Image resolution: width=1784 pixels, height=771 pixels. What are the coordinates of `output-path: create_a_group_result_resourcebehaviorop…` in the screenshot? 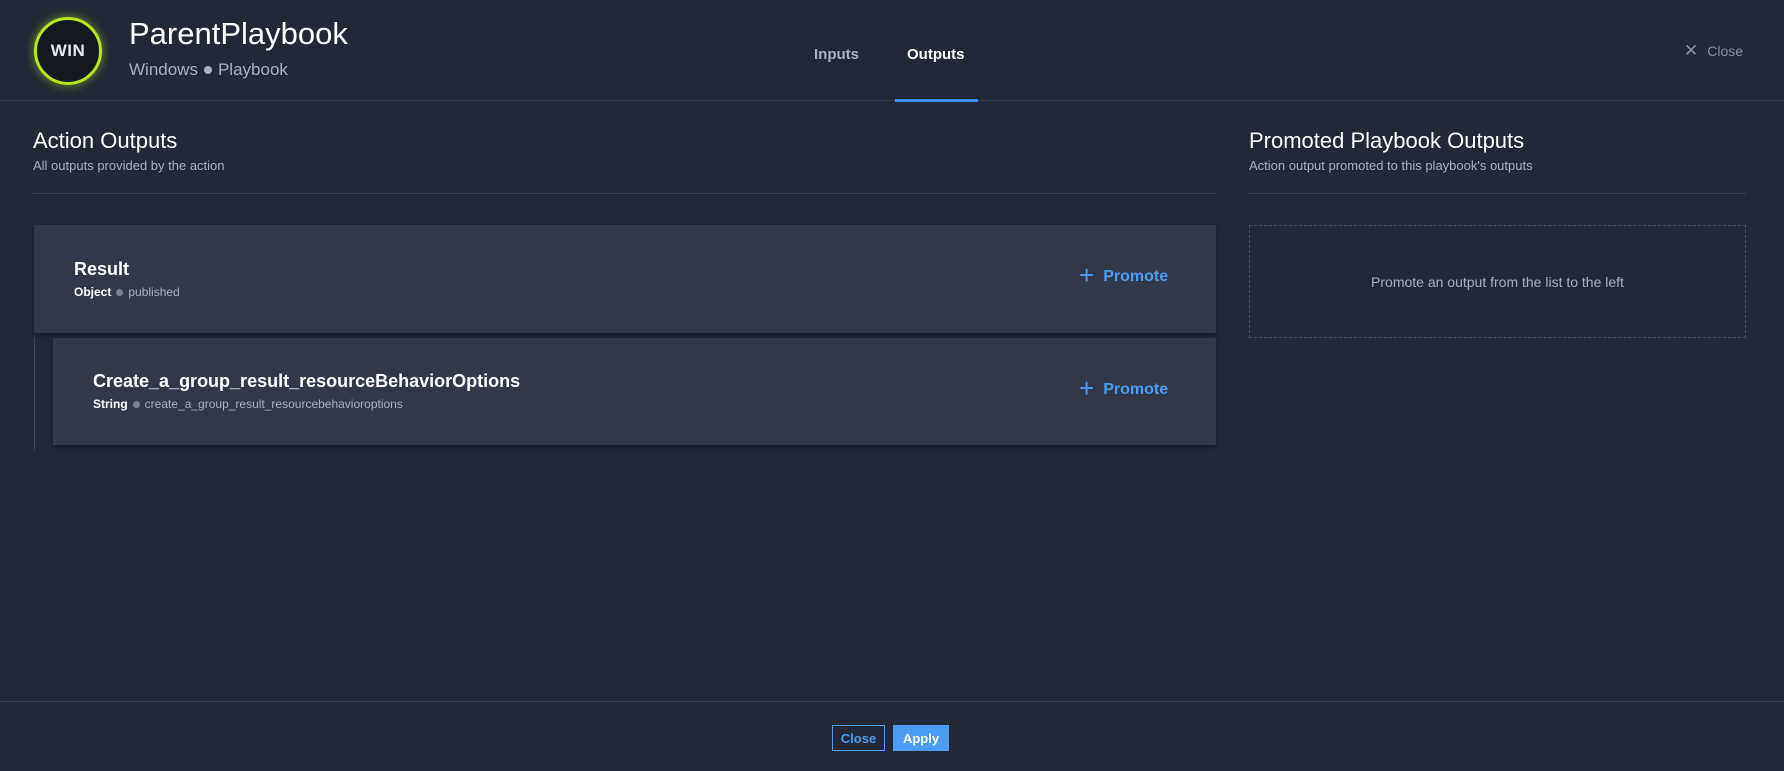 It's located at (273, 404).